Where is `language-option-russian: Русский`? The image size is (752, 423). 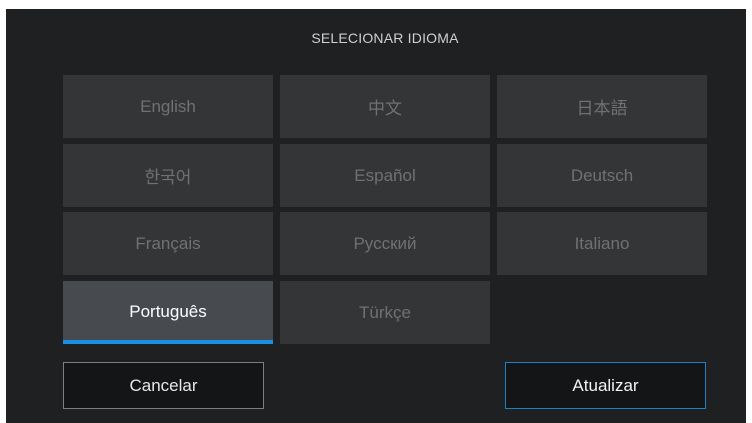
language-option-russian: Русский is located at coordinates (385, 243).